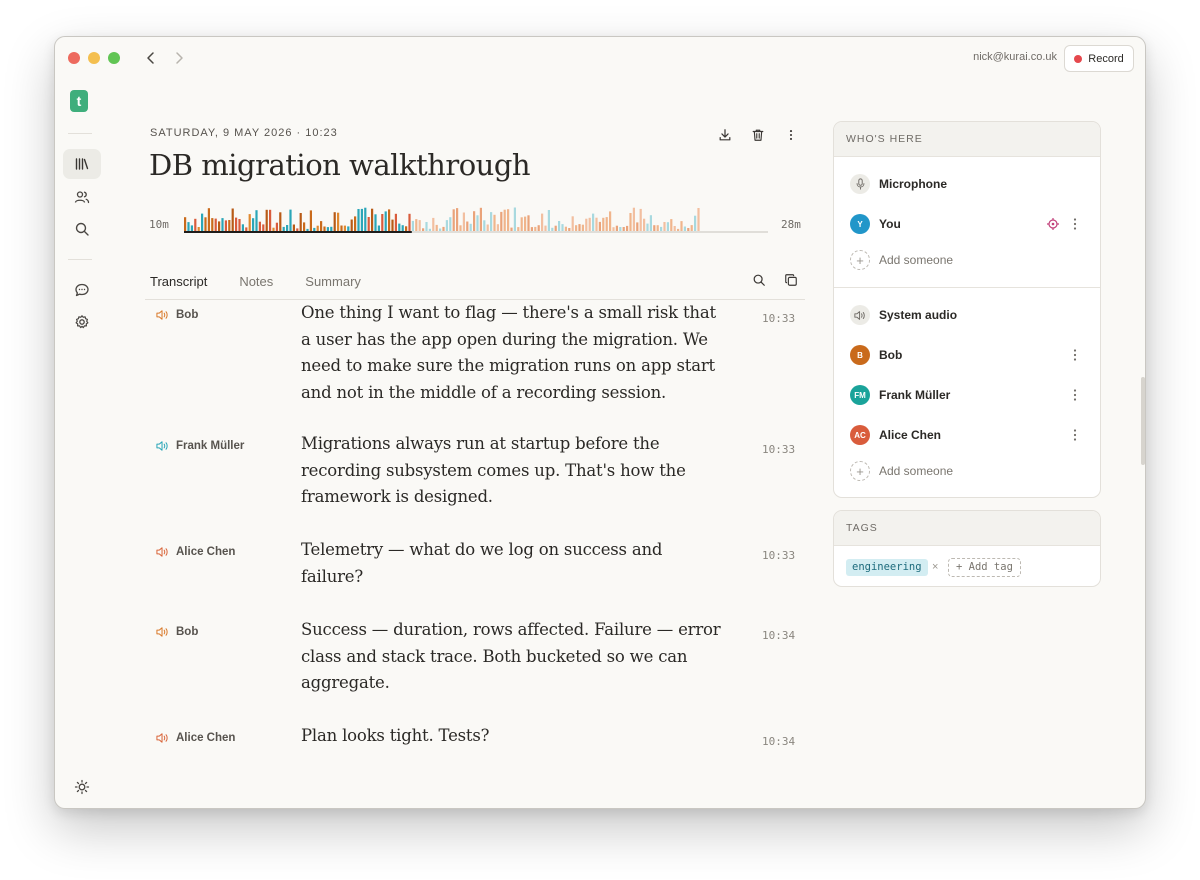  I want to click on tag-chip: engineering, so click(887, 567).